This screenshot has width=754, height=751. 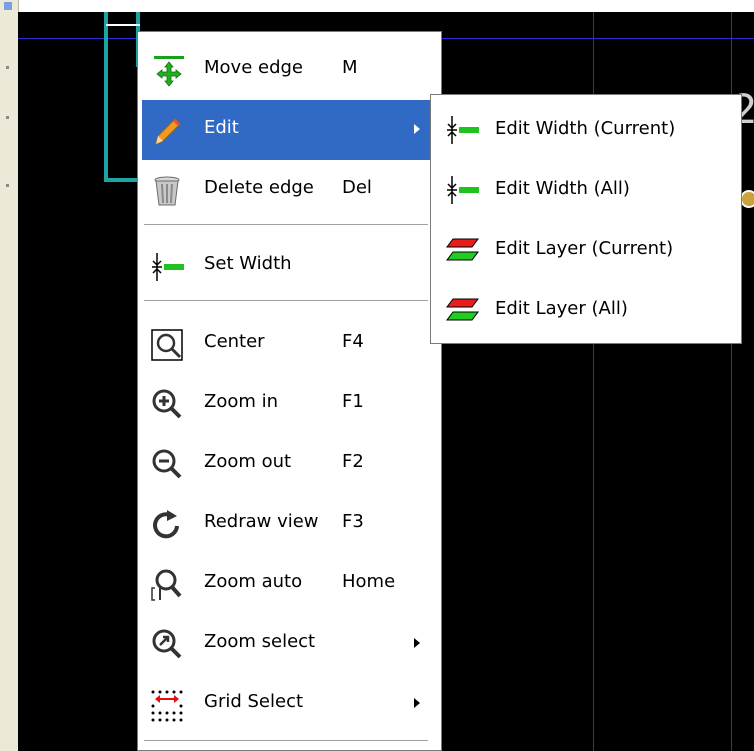 I want to click on menu-item-grid-select: Grid Select, so click(x=289, y=704).